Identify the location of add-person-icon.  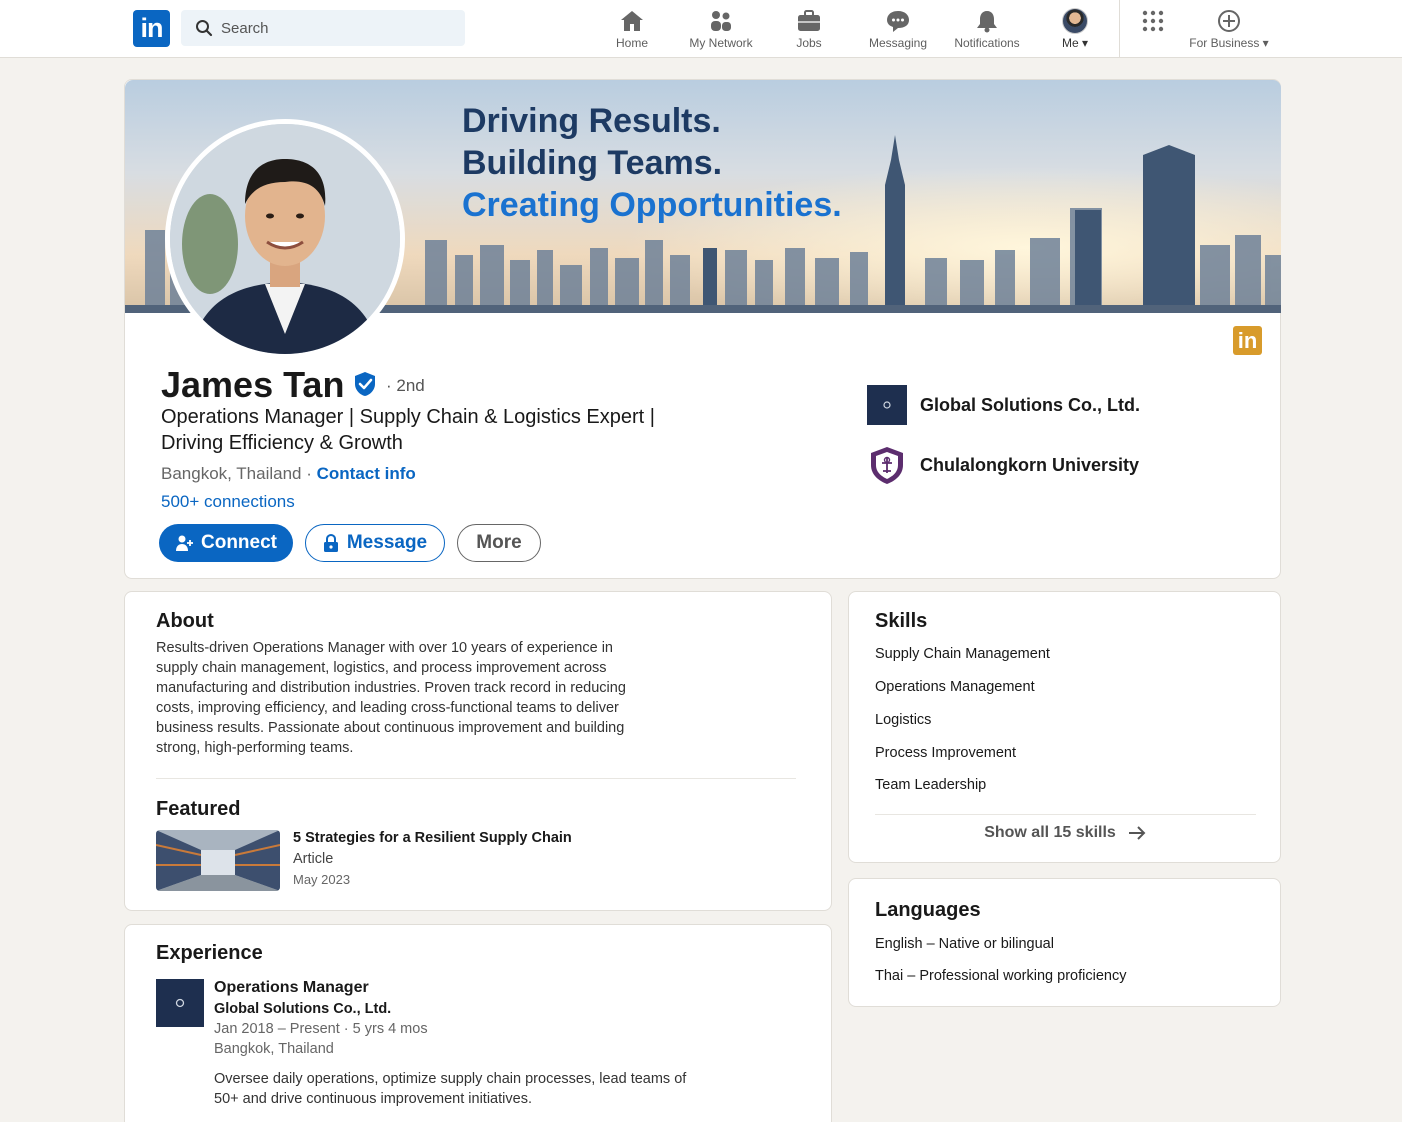
(184, 543).